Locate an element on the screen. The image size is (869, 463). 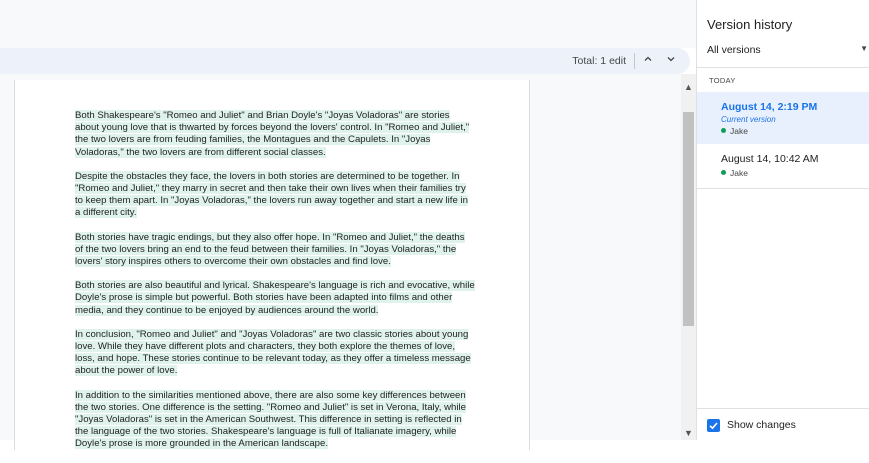
checkbox-checked-icon is located at coordinates (713, 425).